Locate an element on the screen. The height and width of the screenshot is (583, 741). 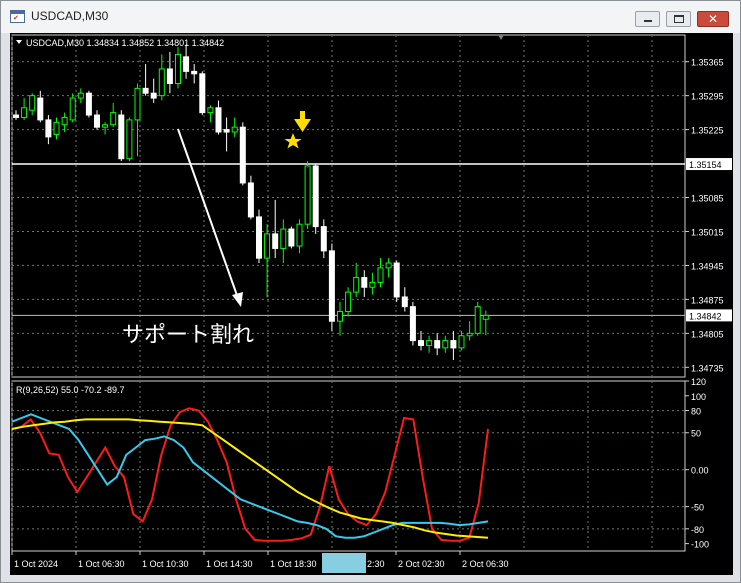
indicator-tick-label: 50 is located at coordinates (696, 434).